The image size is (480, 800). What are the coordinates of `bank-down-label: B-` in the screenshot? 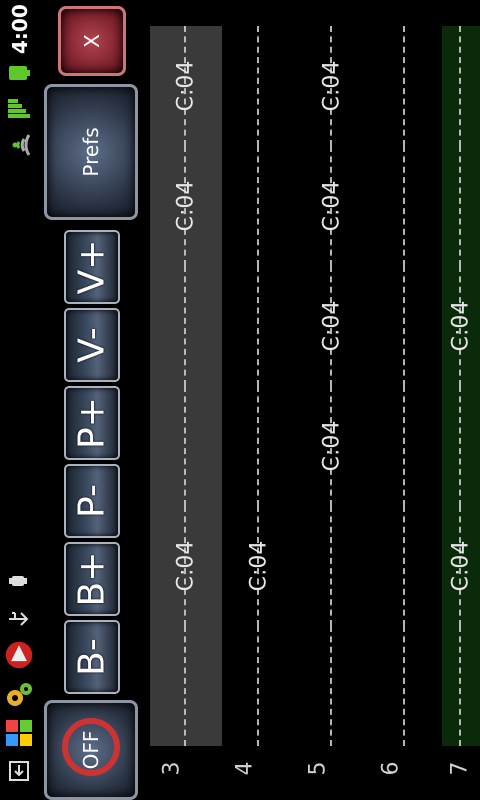 It's located at (92, 657).